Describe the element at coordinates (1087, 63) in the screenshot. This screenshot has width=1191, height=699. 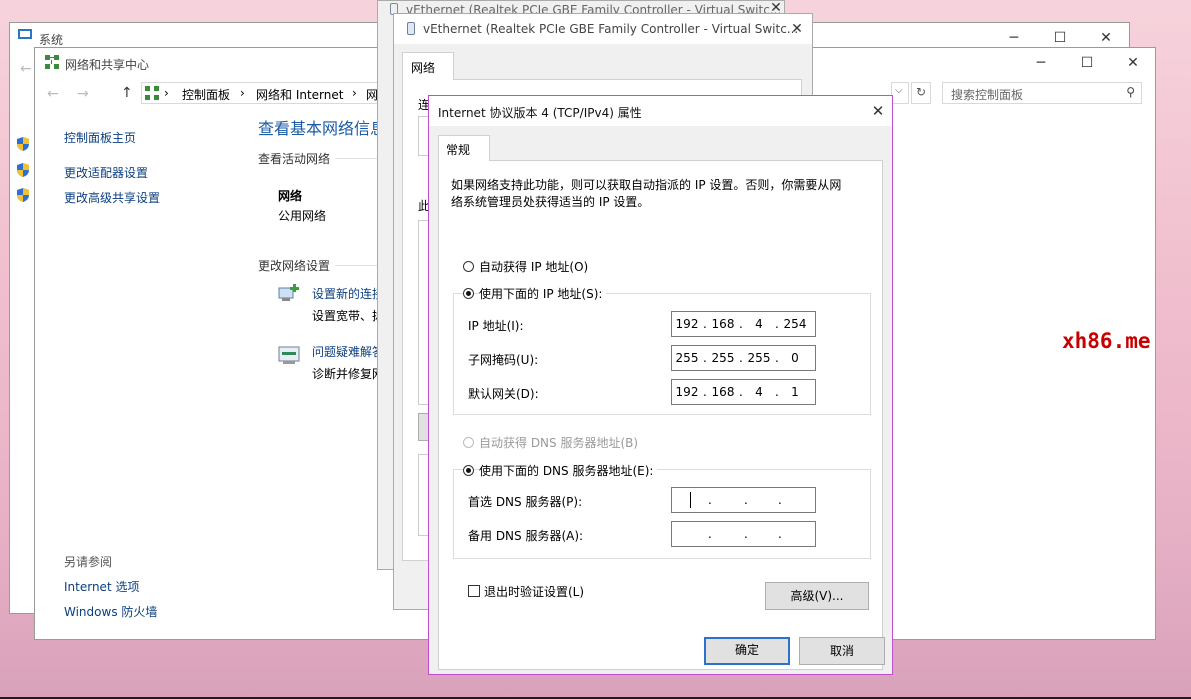
I see `maximize-button: ☐` at that location.